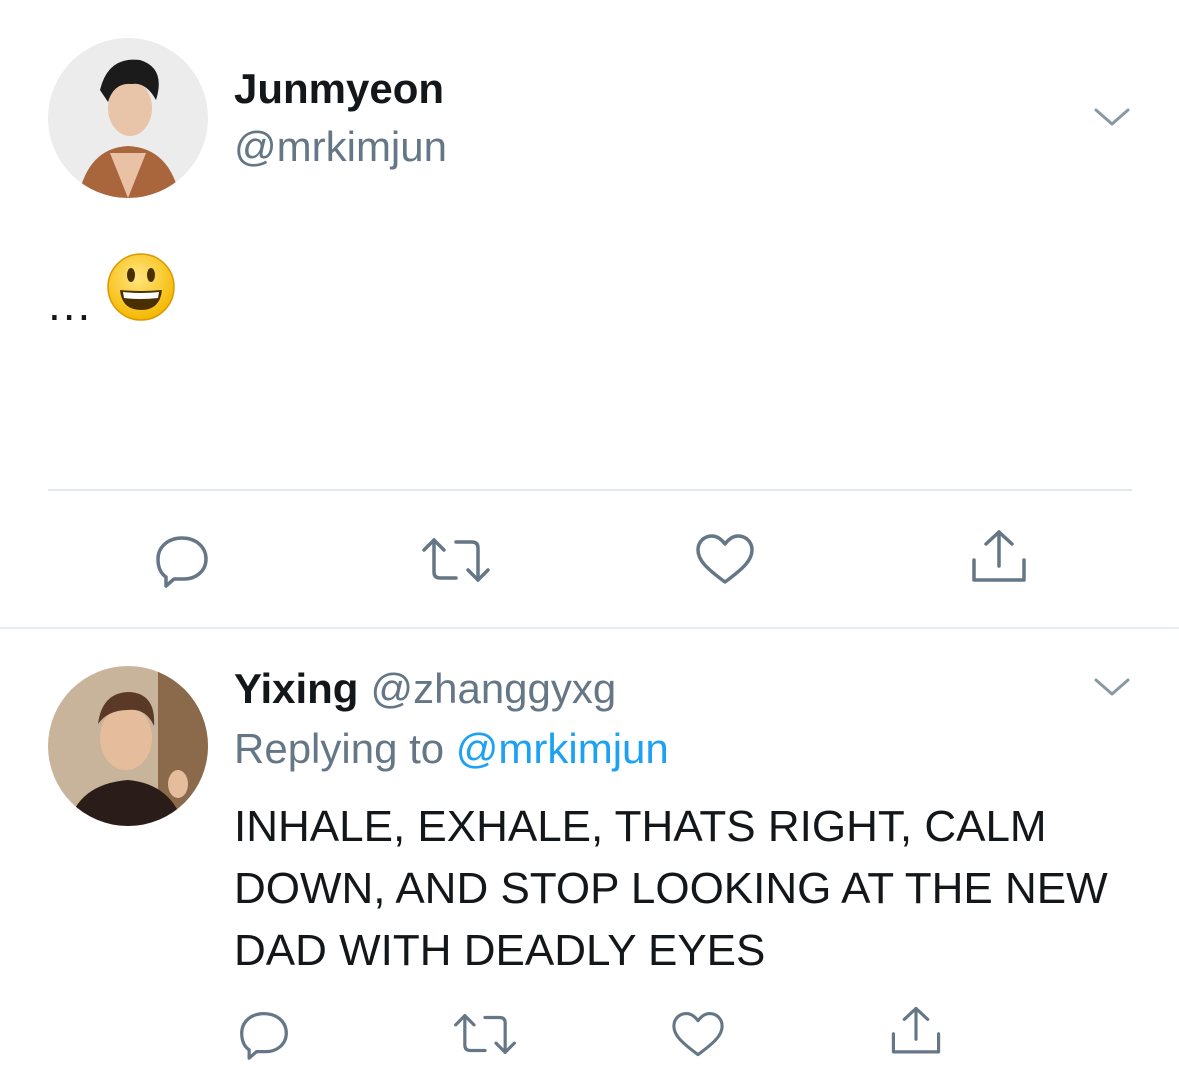 The height and width of the screenshot is (1072, 1179). Describe the element at coordinates (128, 746) in the screenshot. I see `reply-author-avatar` at that location.